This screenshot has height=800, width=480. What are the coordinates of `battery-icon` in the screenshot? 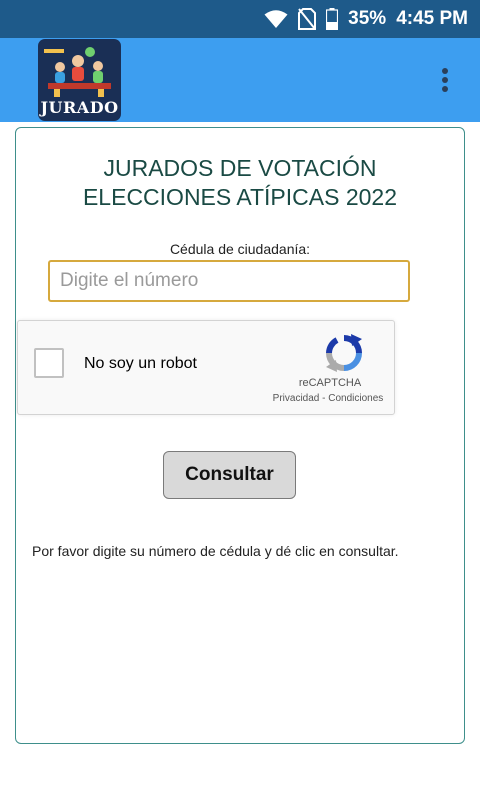 It's located at (332, 19).